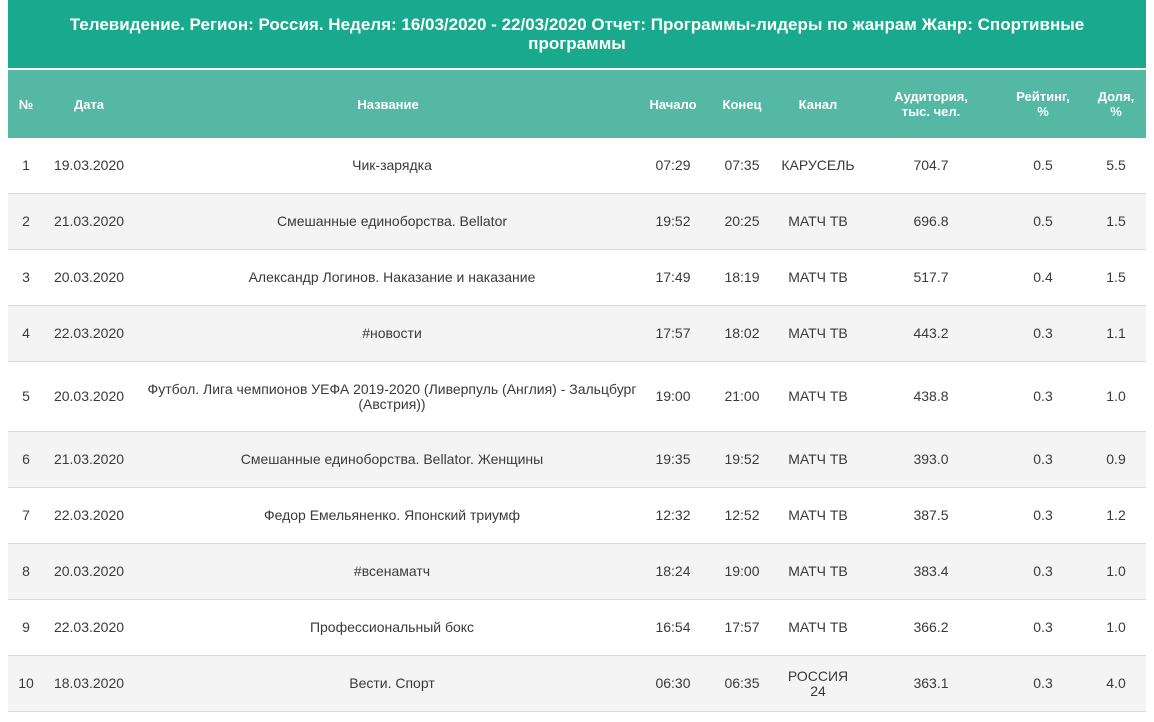 The height and width of the screenshot is (722, 1154). What do you see at coordinates (392, 221) in the screenshot?
I see `cell-name: Смешанные единоборства. Bellator` at bounding box center [392, 221].